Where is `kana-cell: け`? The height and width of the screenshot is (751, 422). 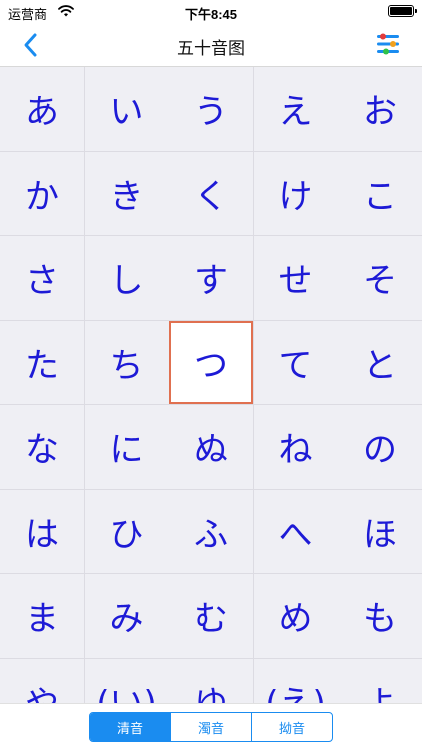 kana-cell: け is located at coordinates (295, 193).